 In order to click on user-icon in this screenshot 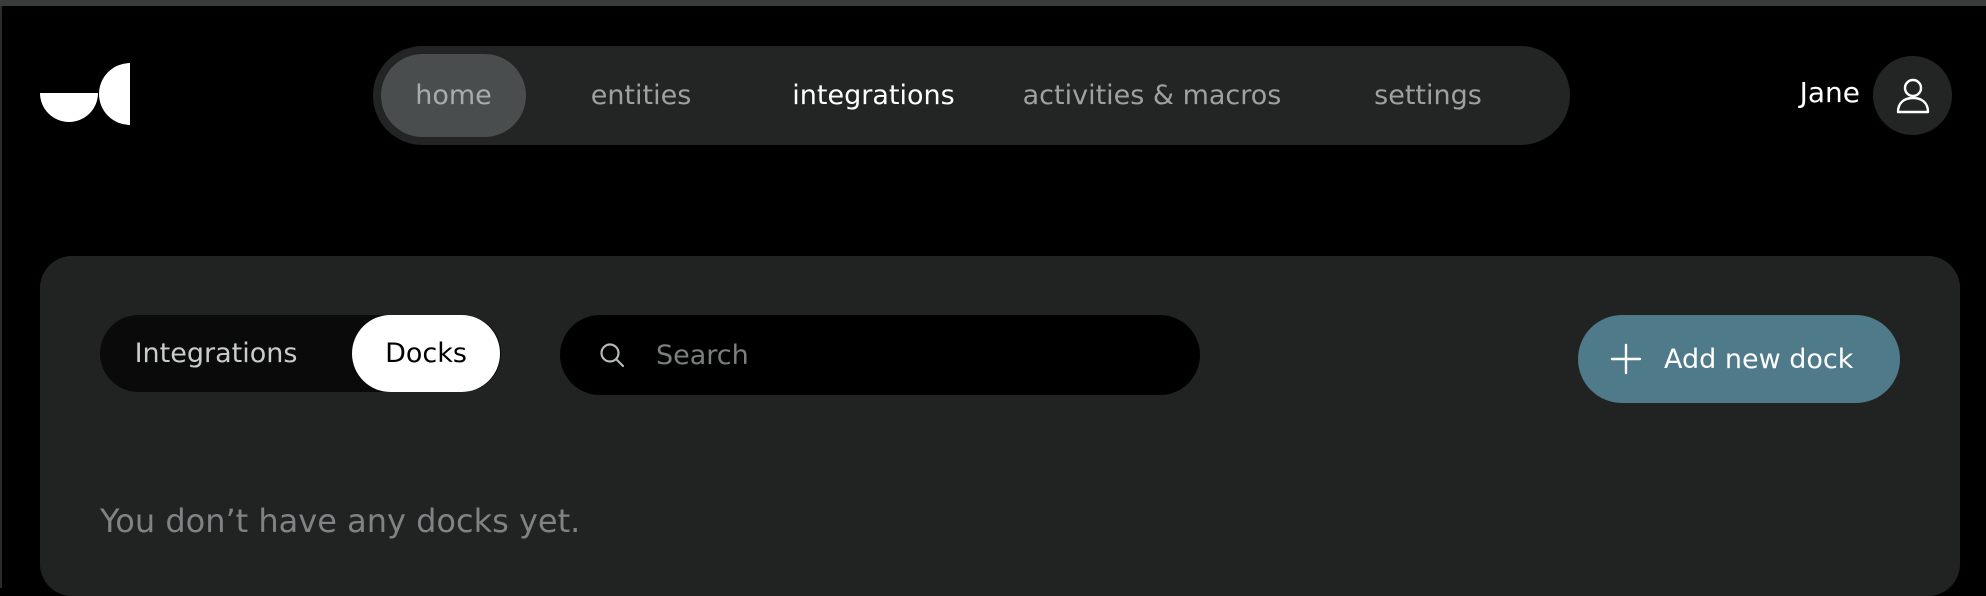, I will do `click(1912, 95)`.